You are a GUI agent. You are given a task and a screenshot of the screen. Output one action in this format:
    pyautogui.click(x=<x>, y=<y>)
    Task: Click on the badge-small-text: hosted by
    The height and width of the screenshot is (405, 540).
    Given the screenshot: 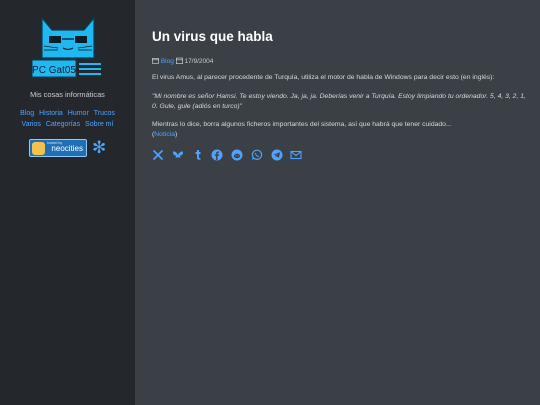 What is the action you would take?
    pyautogui.click(x=55, y=143)
    